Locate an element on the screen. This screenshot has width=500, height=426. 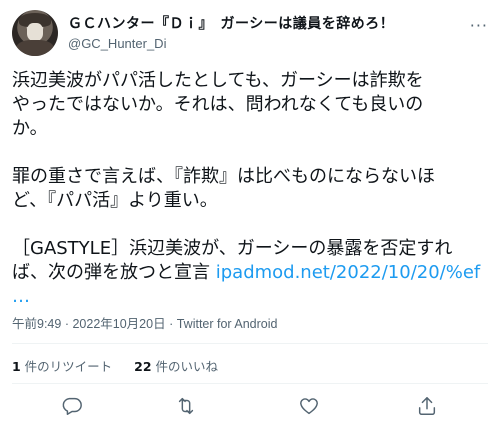
author-names: ＧＣハンター『Ｄｉ』 ガーシーは議員を辞めろ！ @GC_Hunter_Di is located at coordinates (231, 32).